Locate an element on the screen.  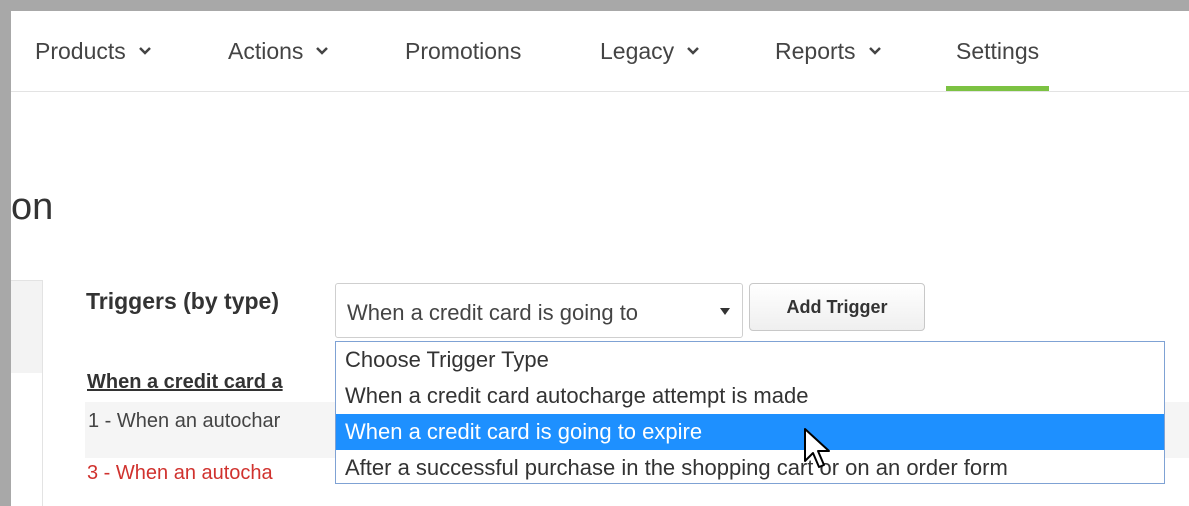
nav-item-actions: Actions is located at coordinates (280, 51).